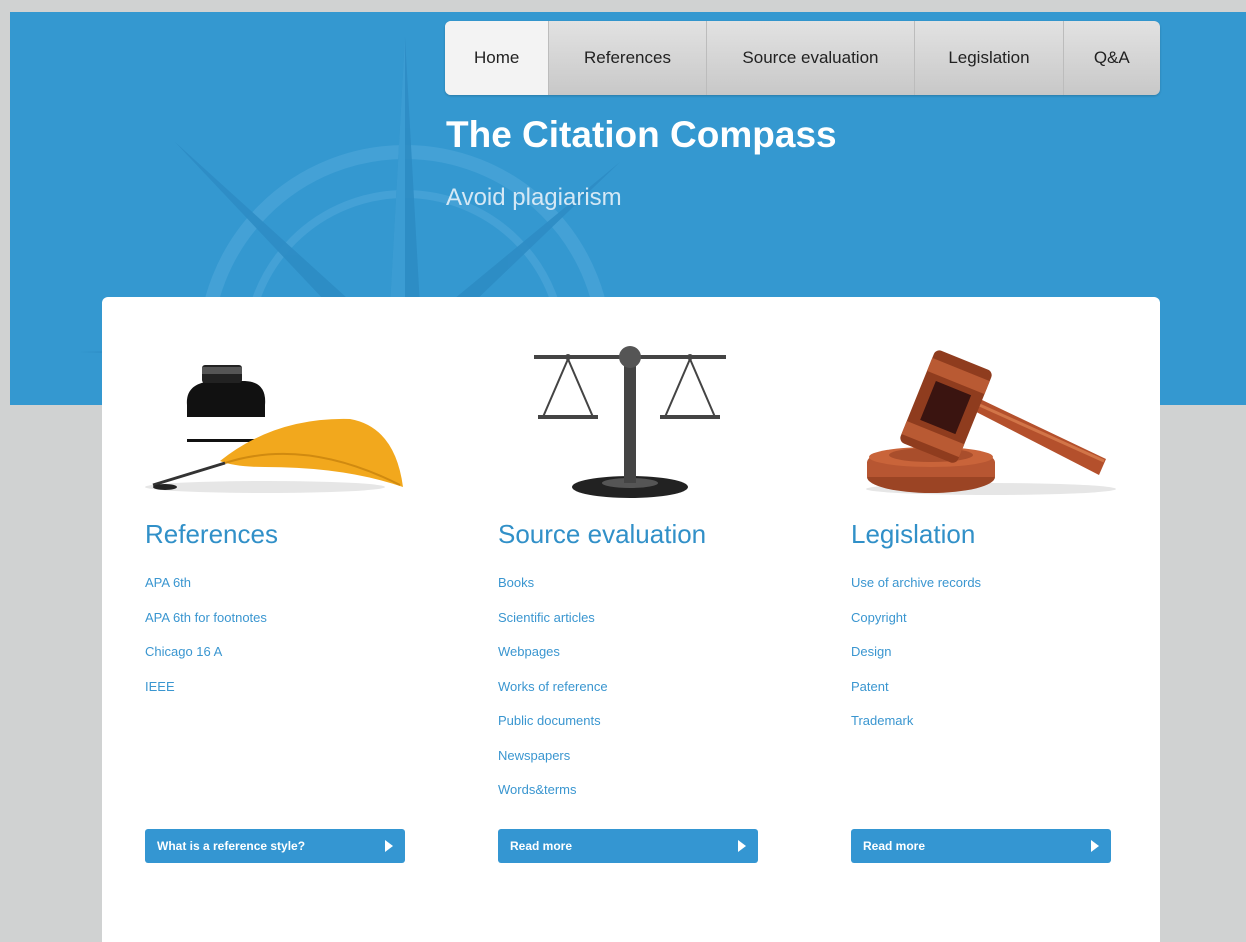 This screenshot has height=942, width=1246. Describe the element at coordinates (916, 627) in the screenshot. I see `link-copyright: Copyright` at that location.